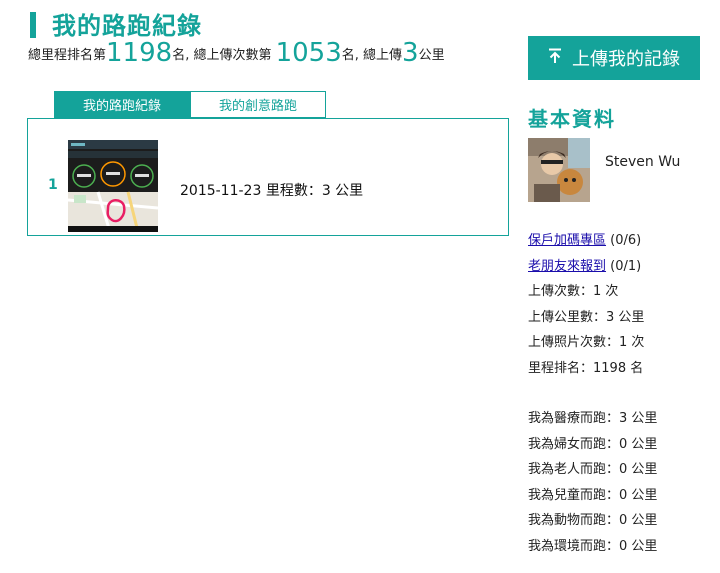 The width and height of the screenshot is (720, 573). Describe the element at coordinates (113, 186) in the screenshot. I see `run-screenshot-thumbnail` at that location.